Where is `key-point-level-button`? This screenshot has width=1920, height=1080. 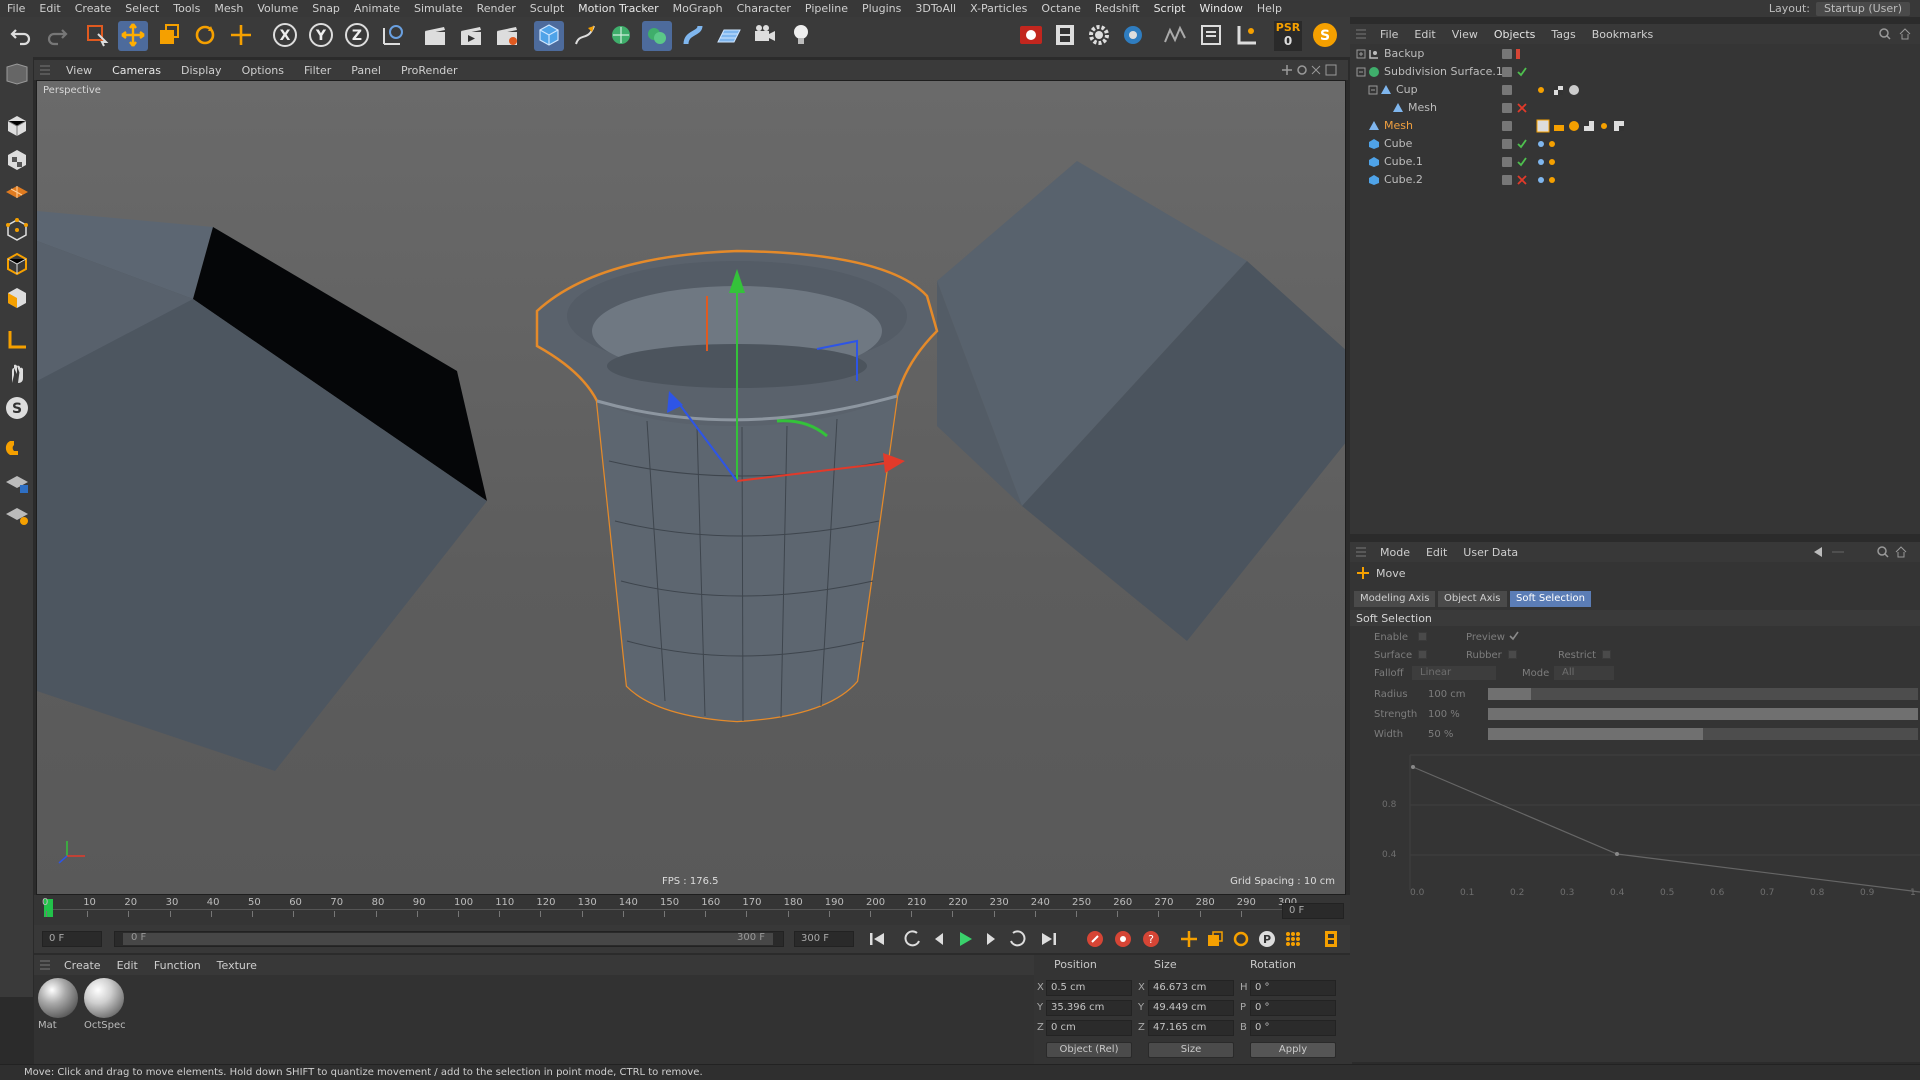
key-point-level-button is located at coordinates (1293, 940).